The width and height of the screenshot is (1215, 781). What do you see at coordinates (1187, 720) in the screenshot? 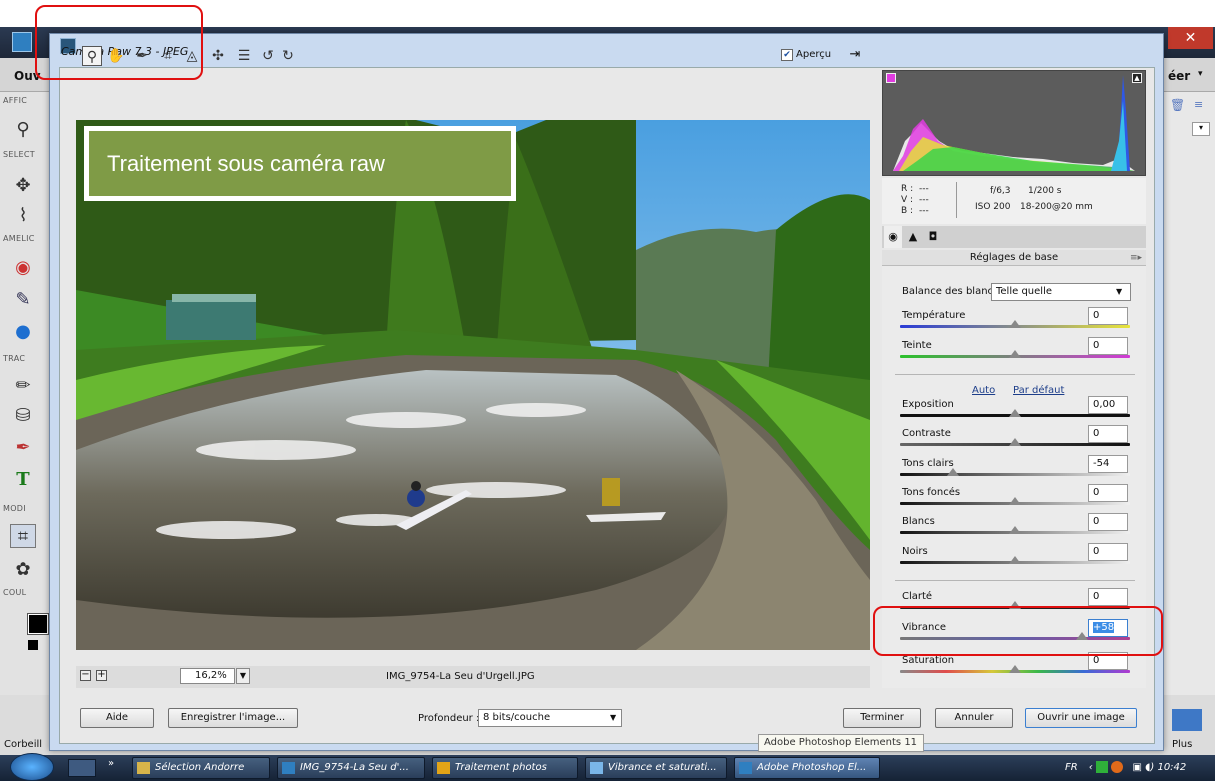
I see `more-icon` at bounding box center [1187, 720].